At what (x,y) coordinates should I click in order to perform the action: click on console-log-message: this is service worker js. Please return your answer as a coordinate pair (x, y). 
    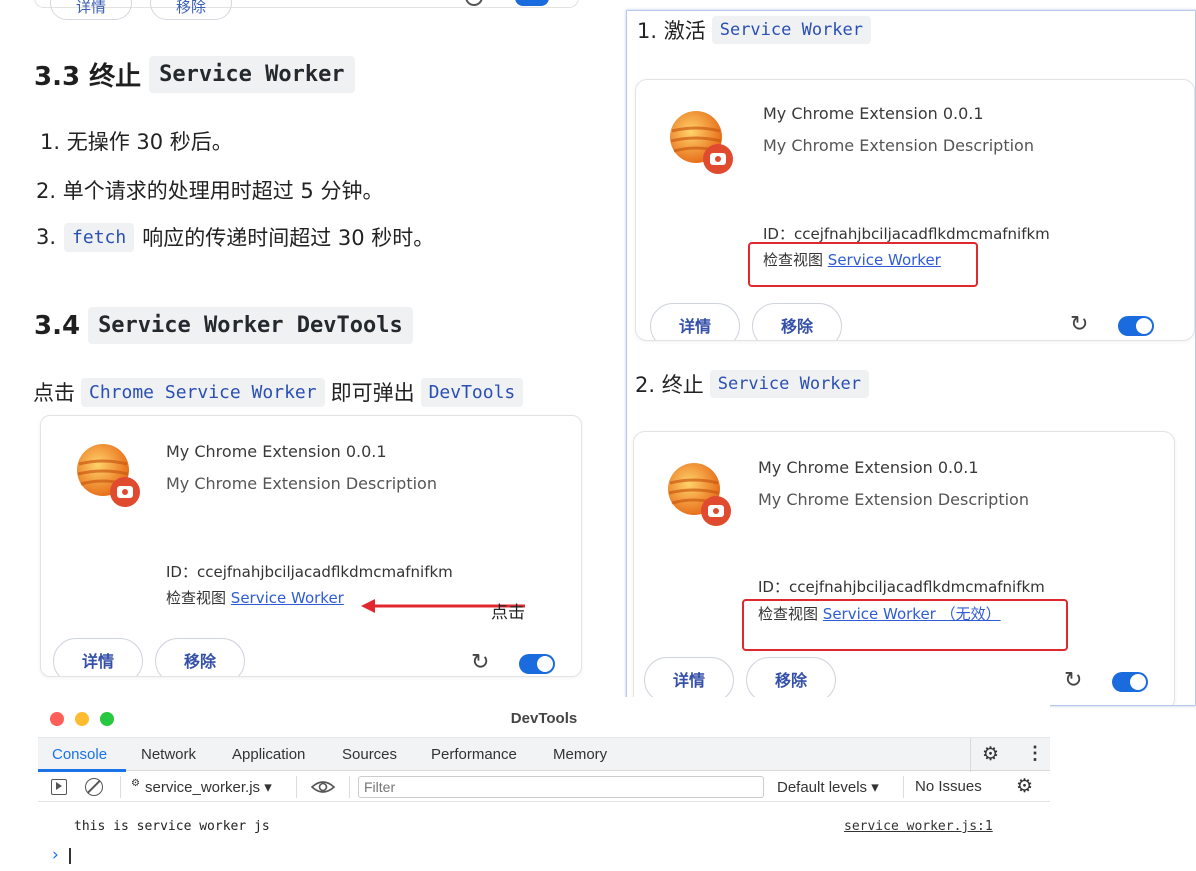
    Looking at the image, I should click on (172, 826).